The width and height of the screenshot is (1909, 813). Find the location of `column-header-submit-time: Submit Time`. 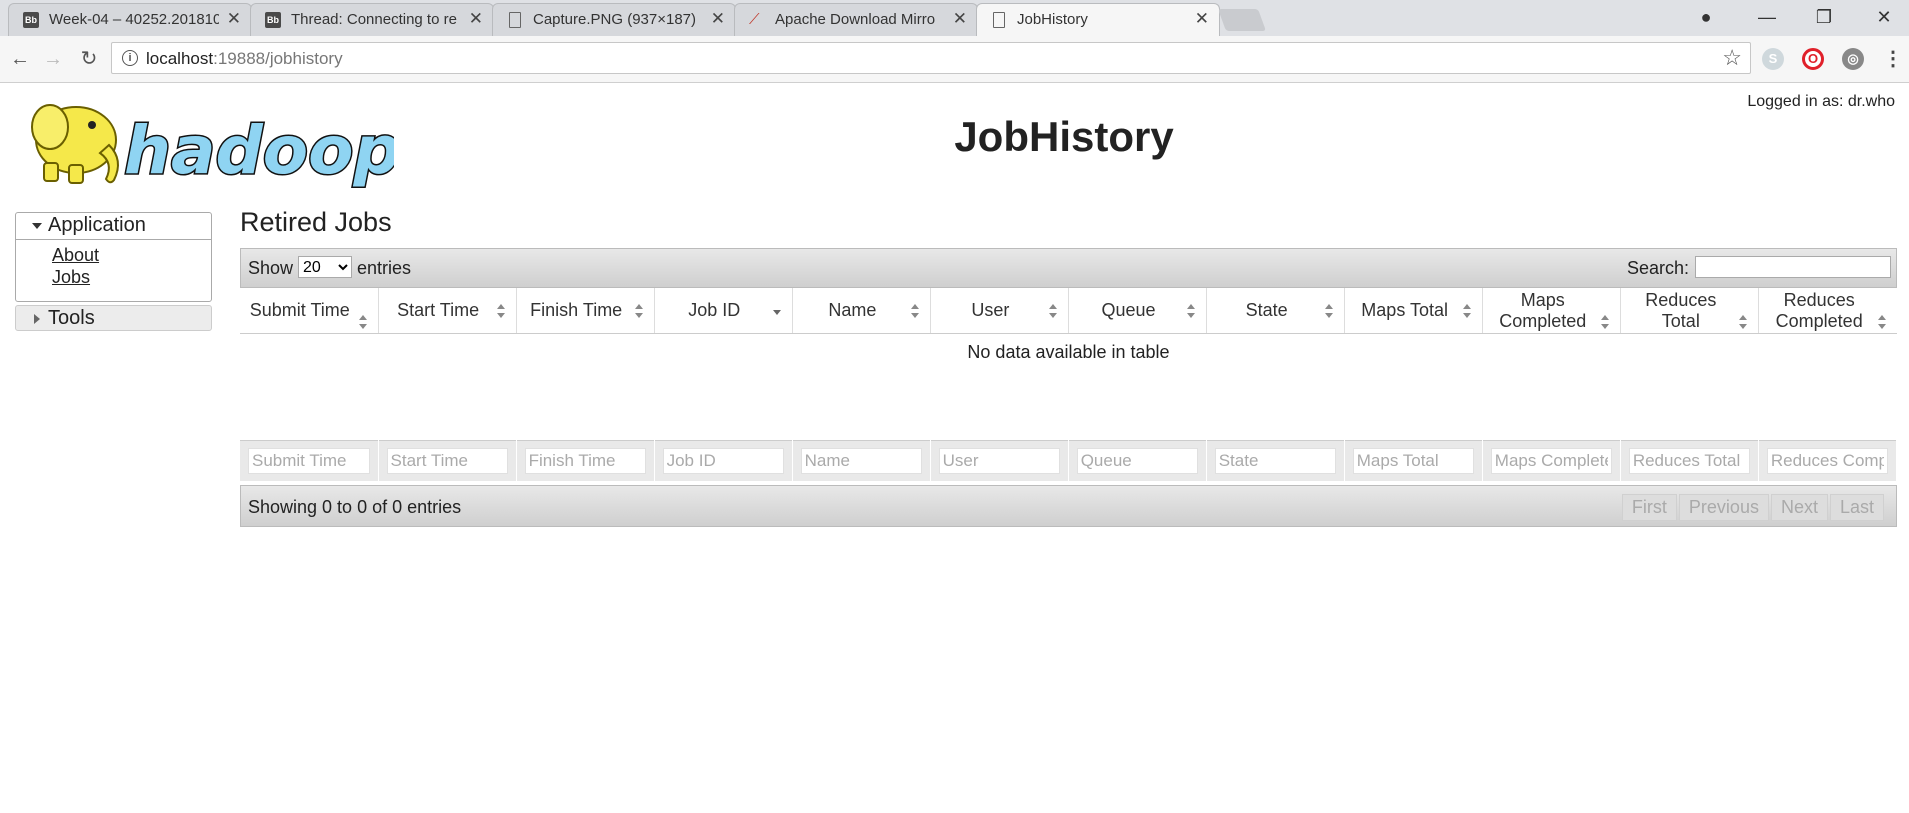

column-header-submit-time: Submit Time is located at coordinates (309, 311).